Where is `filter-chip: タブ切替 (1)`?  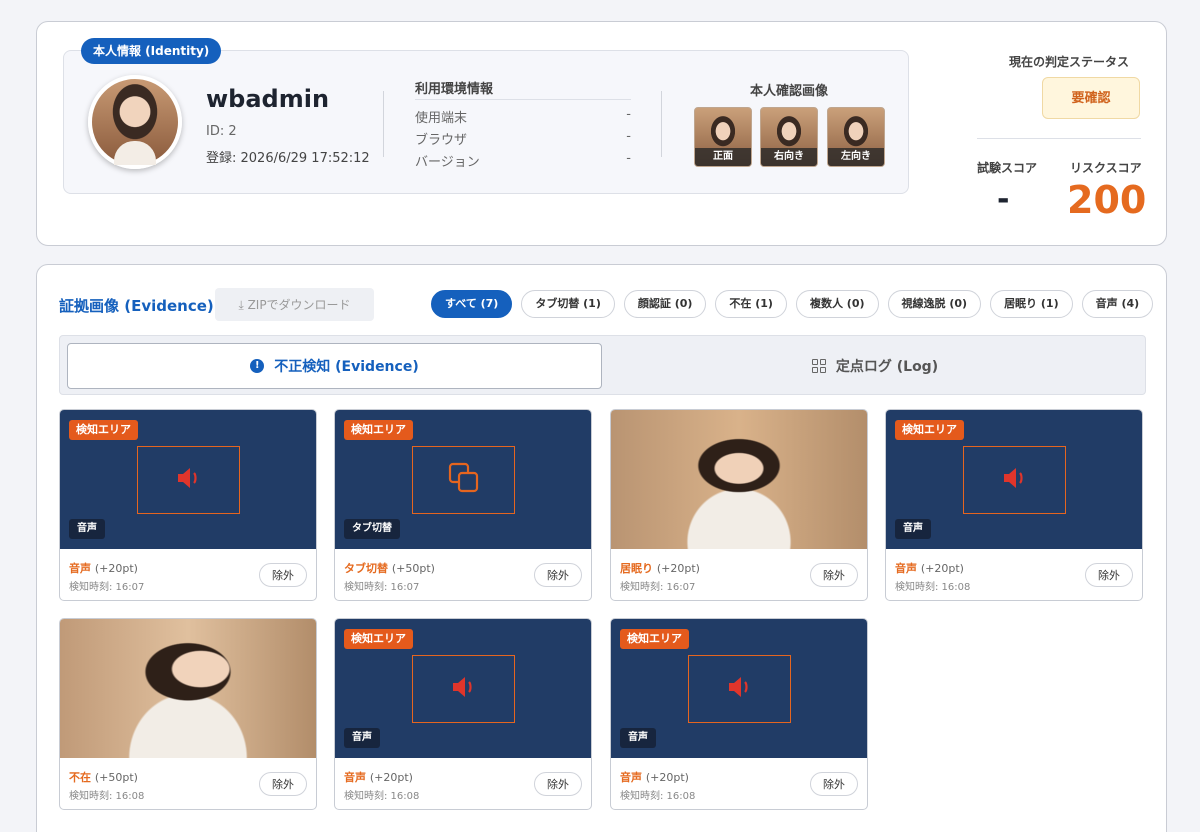
filter-chip: タブ切替 (1) is located at coordinates (568, 304).